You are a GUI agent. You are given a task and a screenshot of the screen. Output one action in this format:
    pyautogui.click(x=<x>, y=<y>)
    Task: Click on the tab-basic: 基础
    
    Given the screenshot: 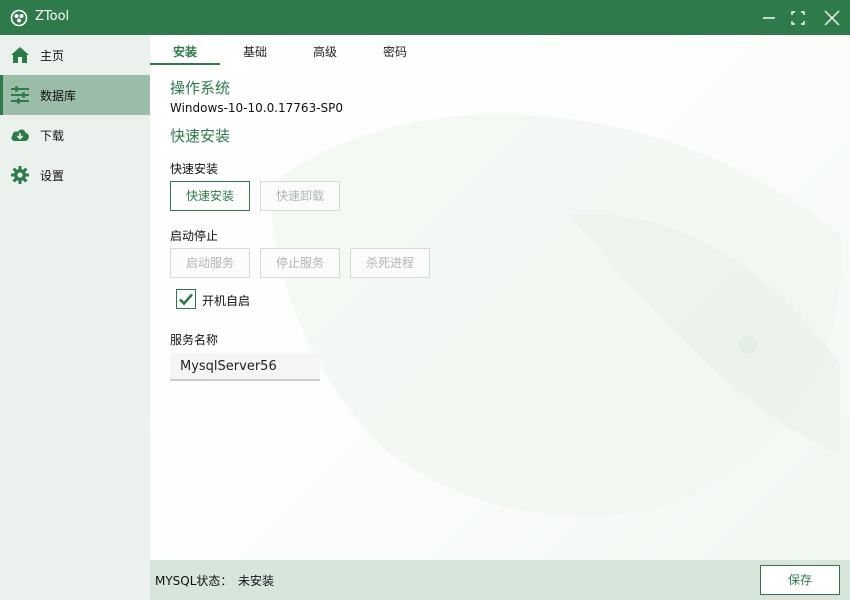 What is the action you would take?
    pyautogui.click(x=255, y=50)
    